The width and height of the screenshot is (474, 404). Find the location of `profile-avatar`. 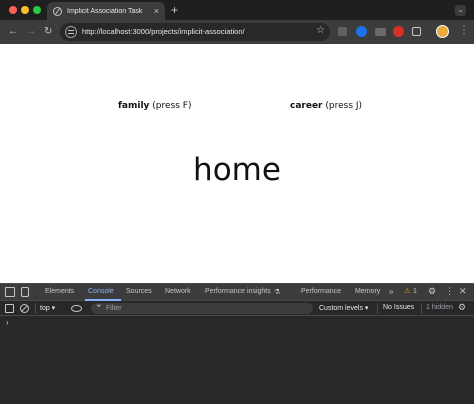

profile-avatar is located at coordinates (442, 31).